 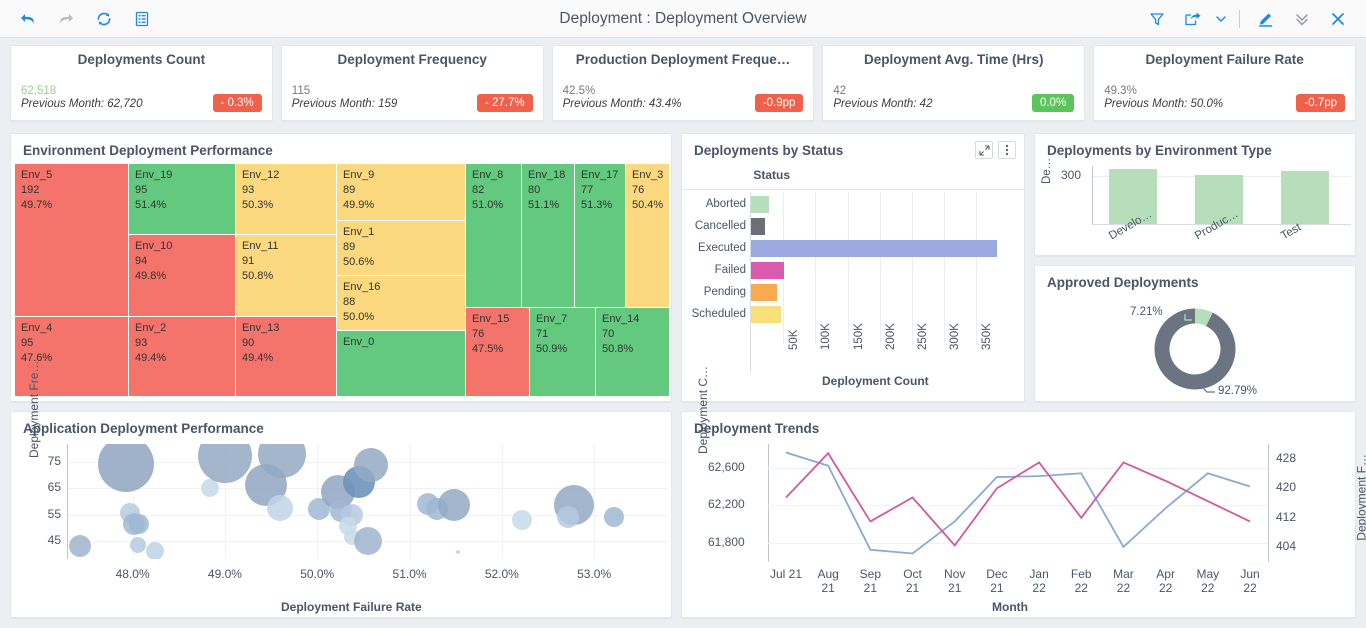 I want to click on export-icon, so click(x=1193, y=19).